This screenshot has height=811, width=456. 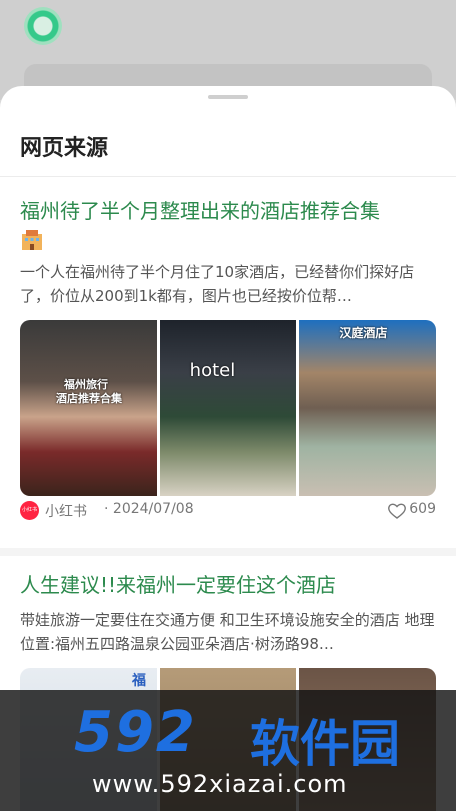 I want to click on watermark-logo-text: 软件园, so click(x=325, y=744).